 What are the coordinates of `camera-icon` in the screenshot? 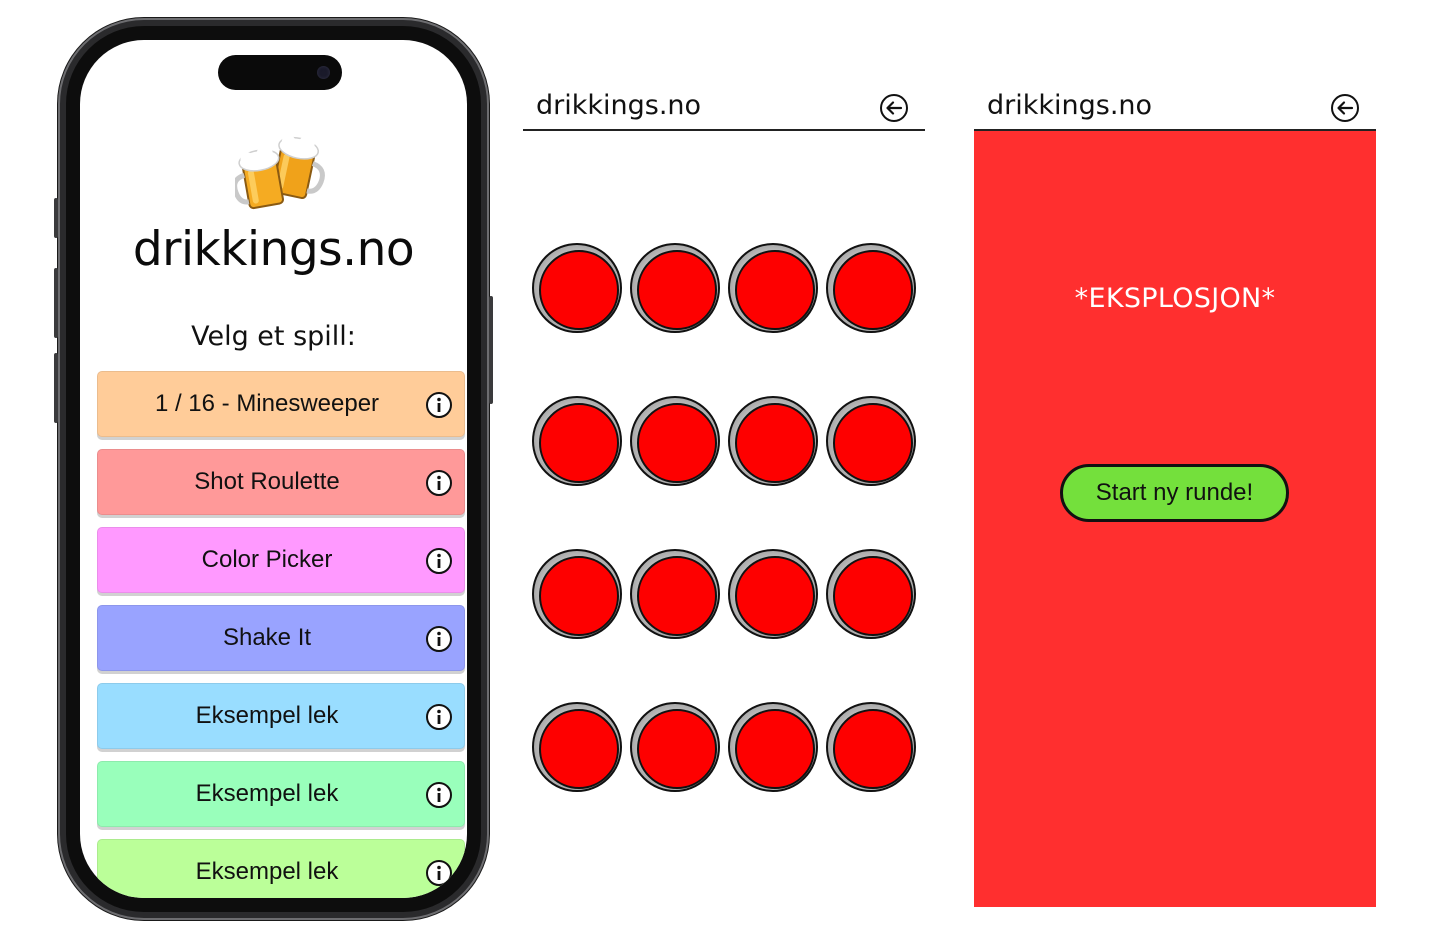 It's located at (323, 72).